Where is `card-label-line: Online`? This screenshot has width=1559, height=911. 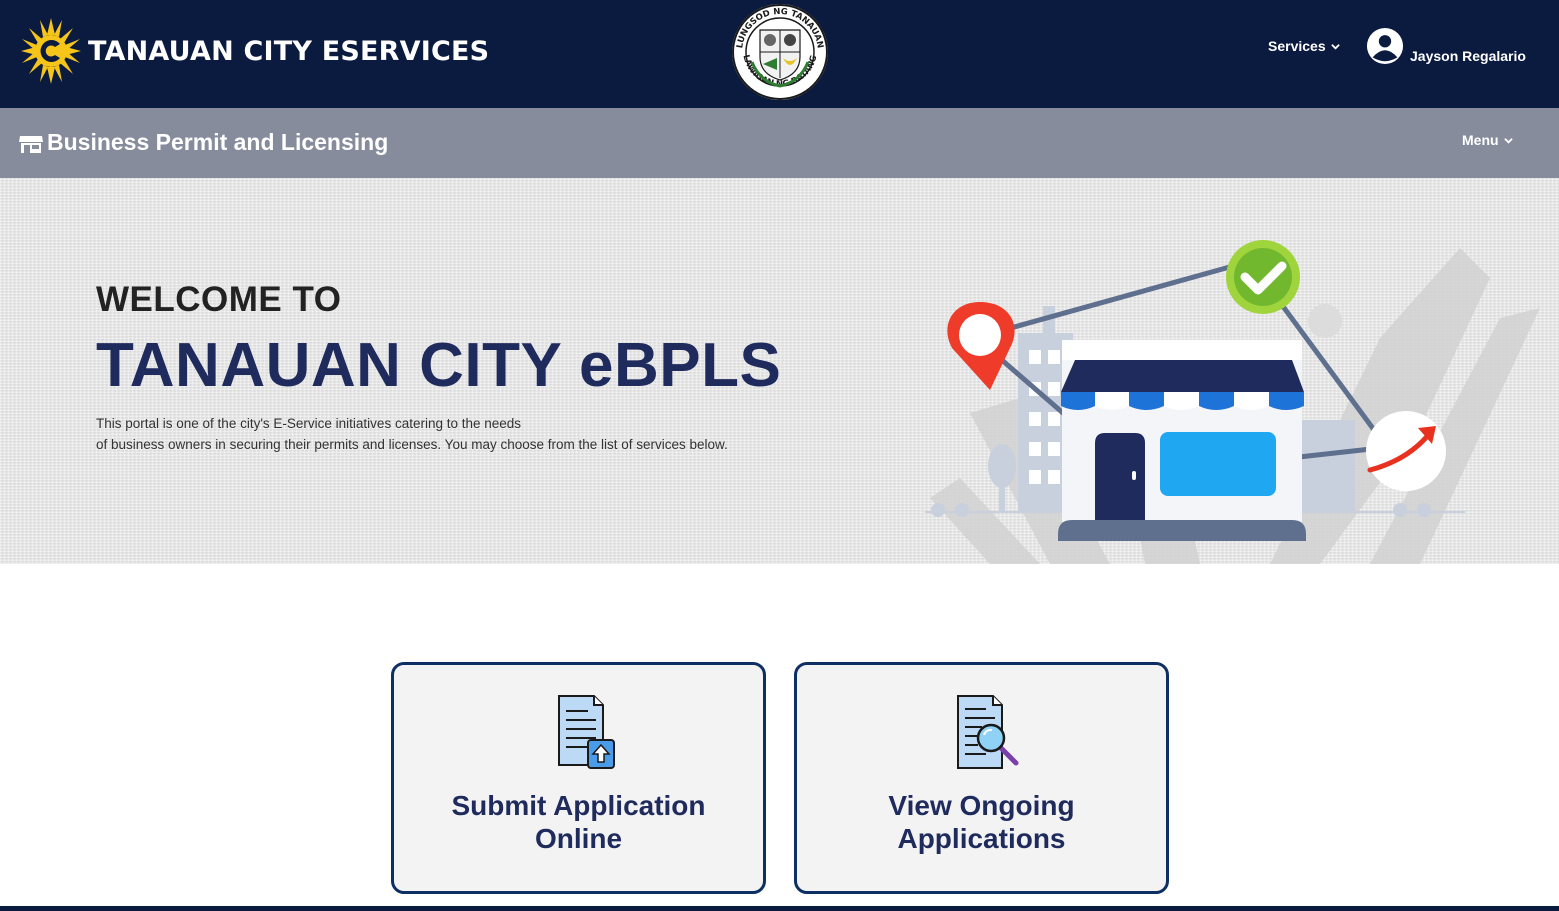
card-label-line: Online is located at coordinates (578, 838).